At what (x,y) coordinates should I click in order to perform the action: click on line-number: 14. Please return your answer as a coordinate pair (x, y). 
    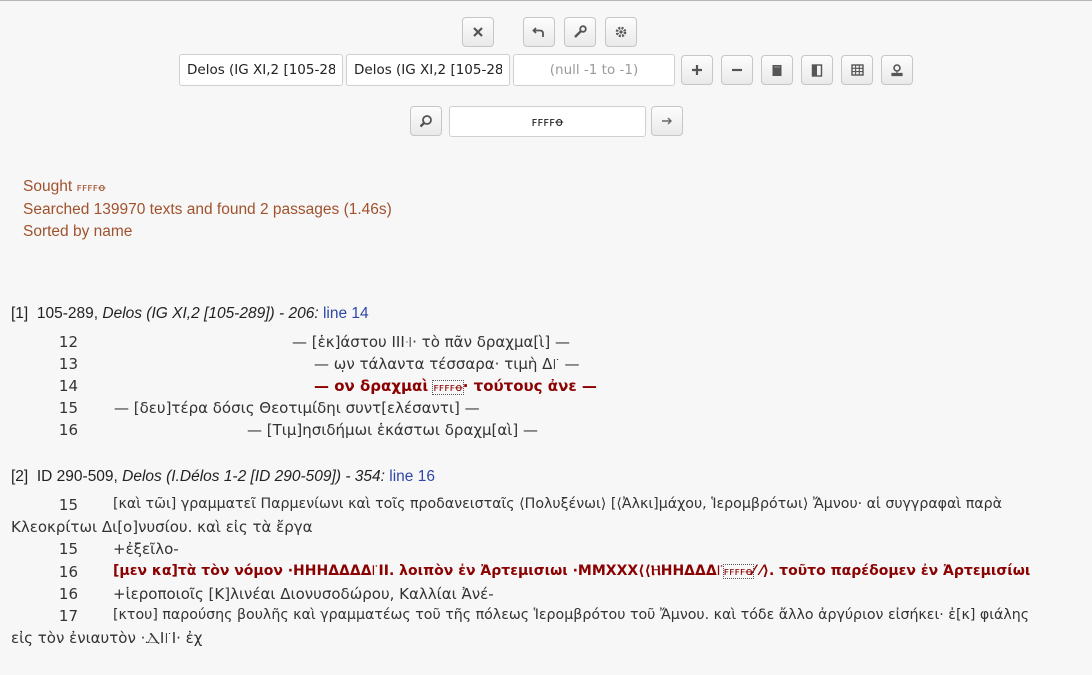
    Looking at the image, I should click on (68, 386).